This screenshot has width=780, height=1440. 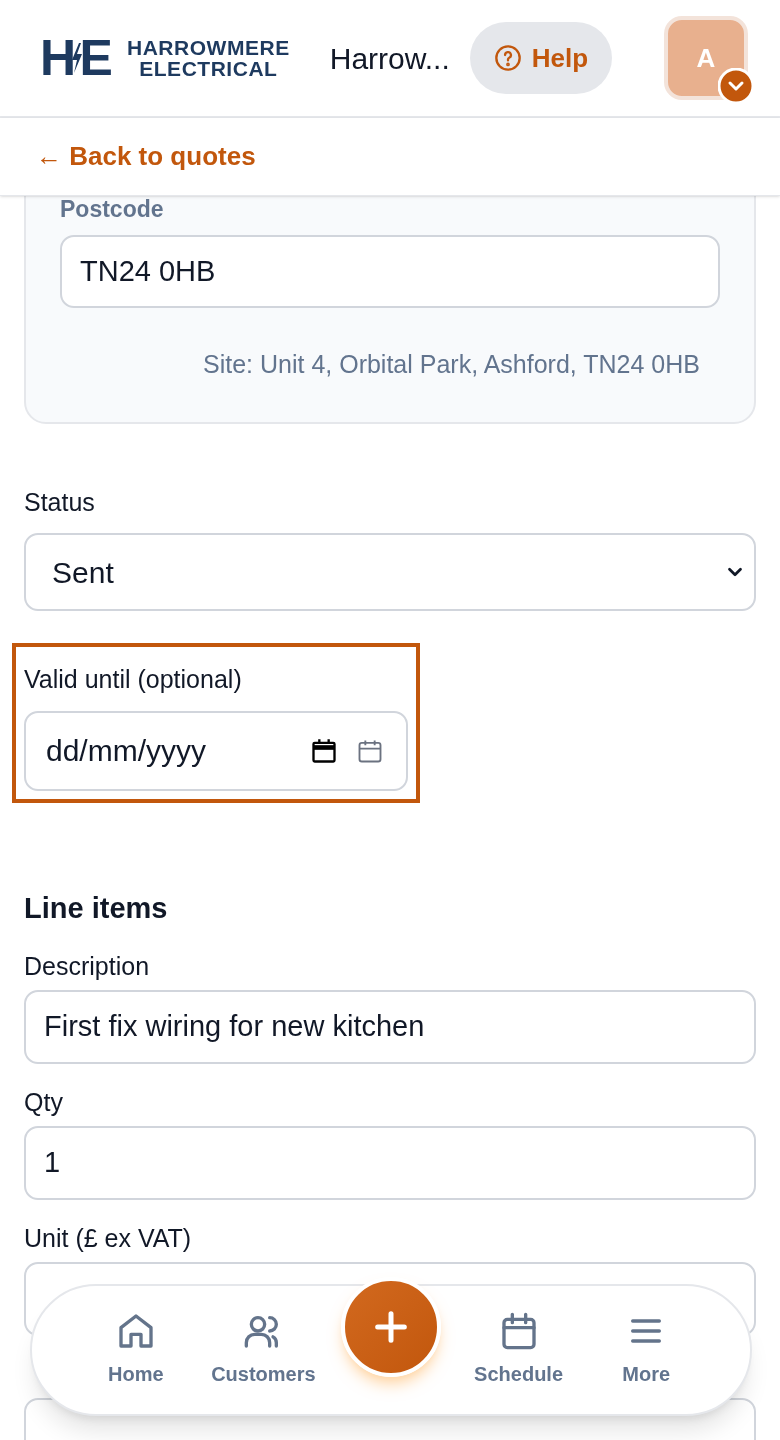 I want to click on input-field: 1, so click(x=390, y=1163).